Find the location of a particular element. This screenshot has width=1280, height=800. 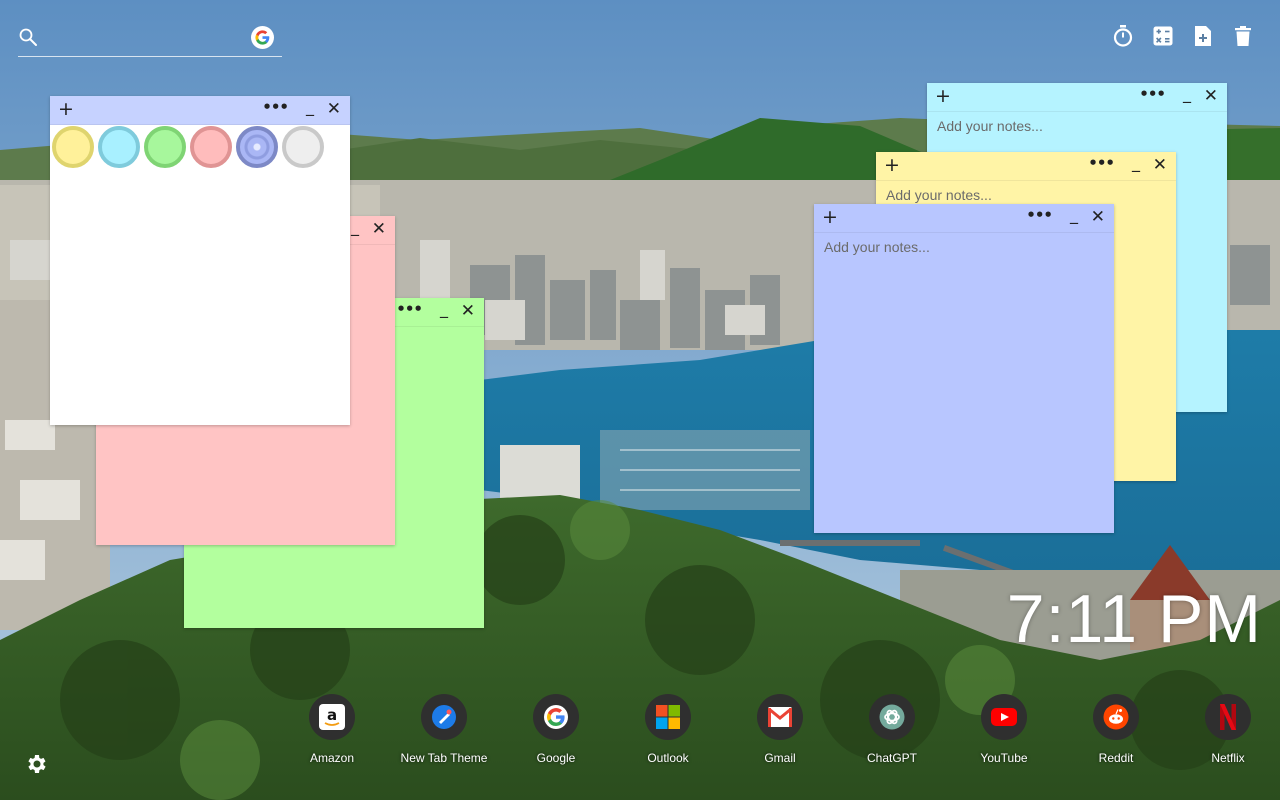

shortcut-outlook: Outlook is located at coordinates (668, 729).